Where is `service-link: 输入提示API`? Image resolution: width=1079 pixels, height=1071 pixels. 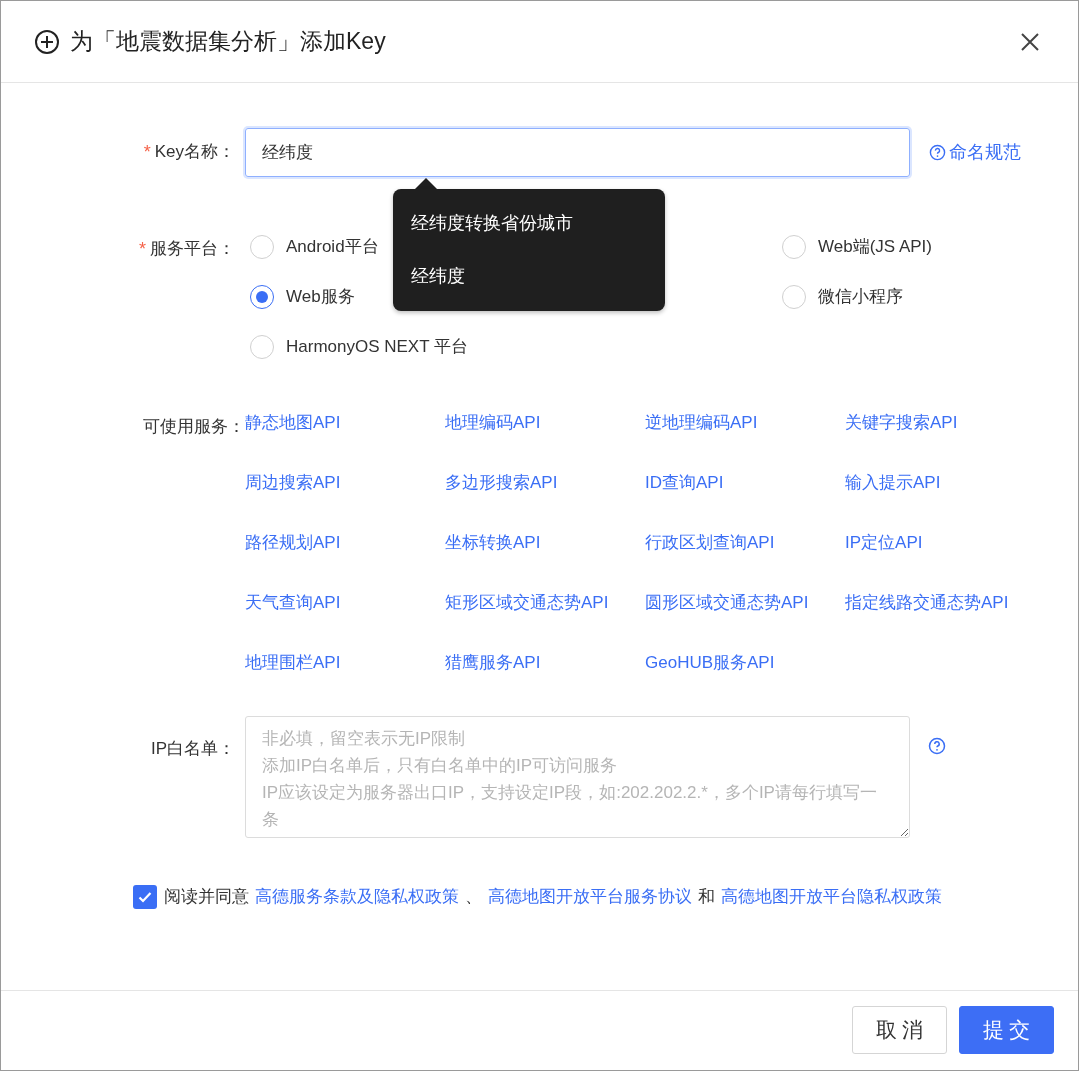
service-link: 输入提示API is located at coordinates (945, 500).